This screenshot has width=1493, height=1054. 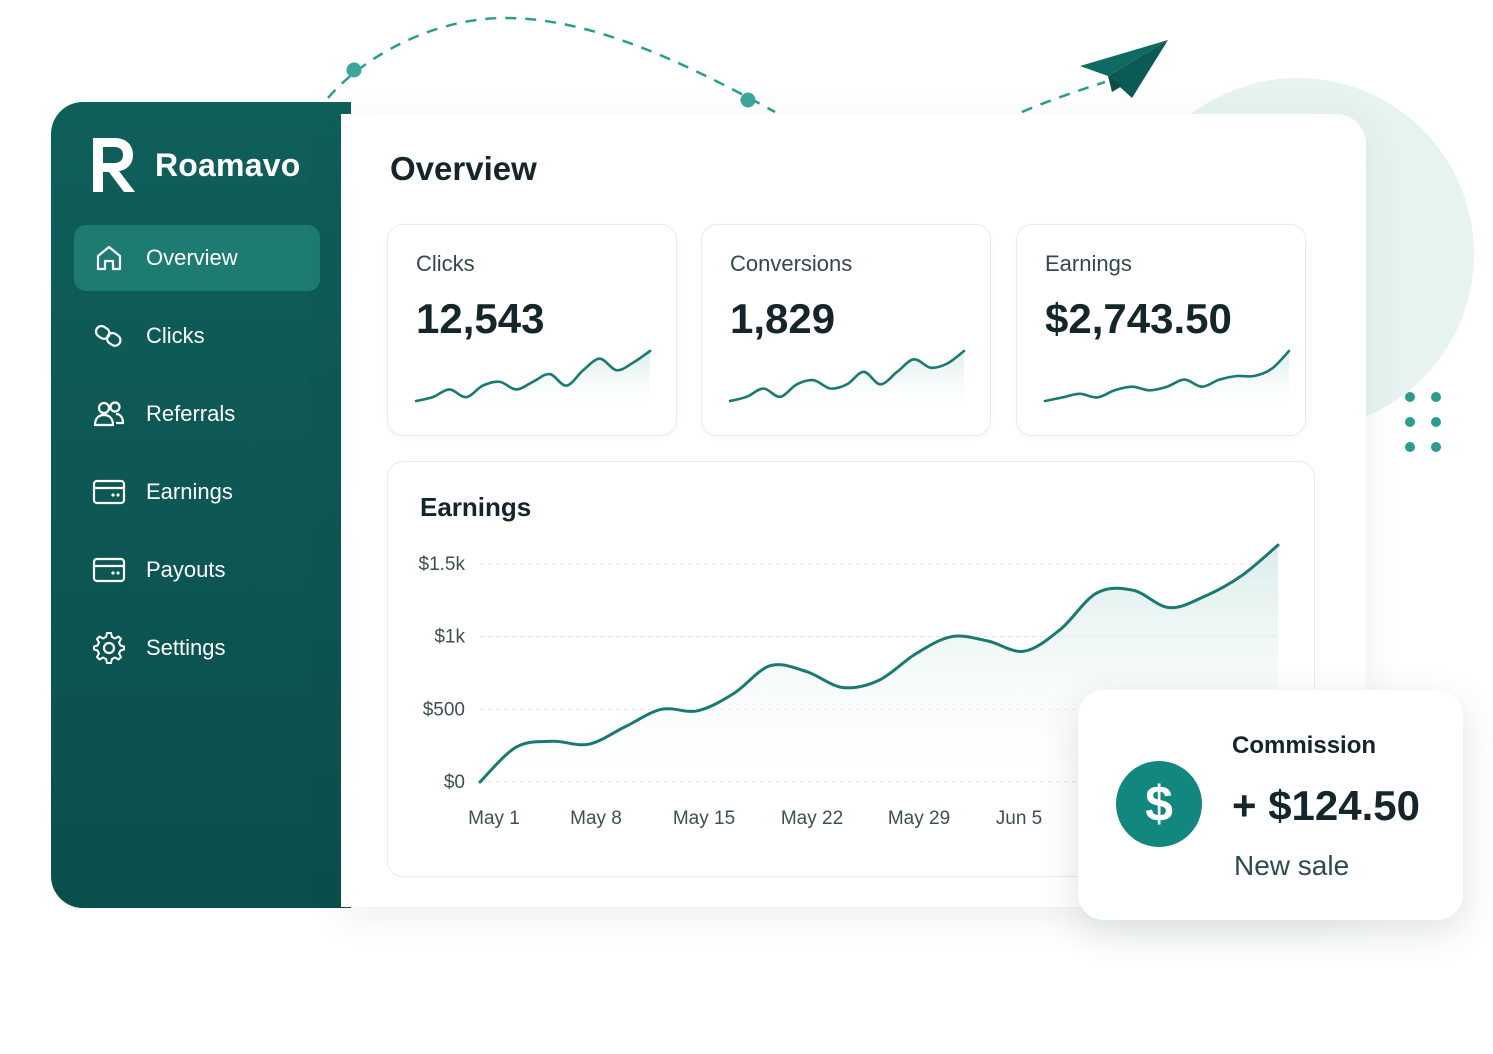 What do you see at coordinates (109, 258) in the screenshot?
I see `home-icon` at bounding box center [109, 258].